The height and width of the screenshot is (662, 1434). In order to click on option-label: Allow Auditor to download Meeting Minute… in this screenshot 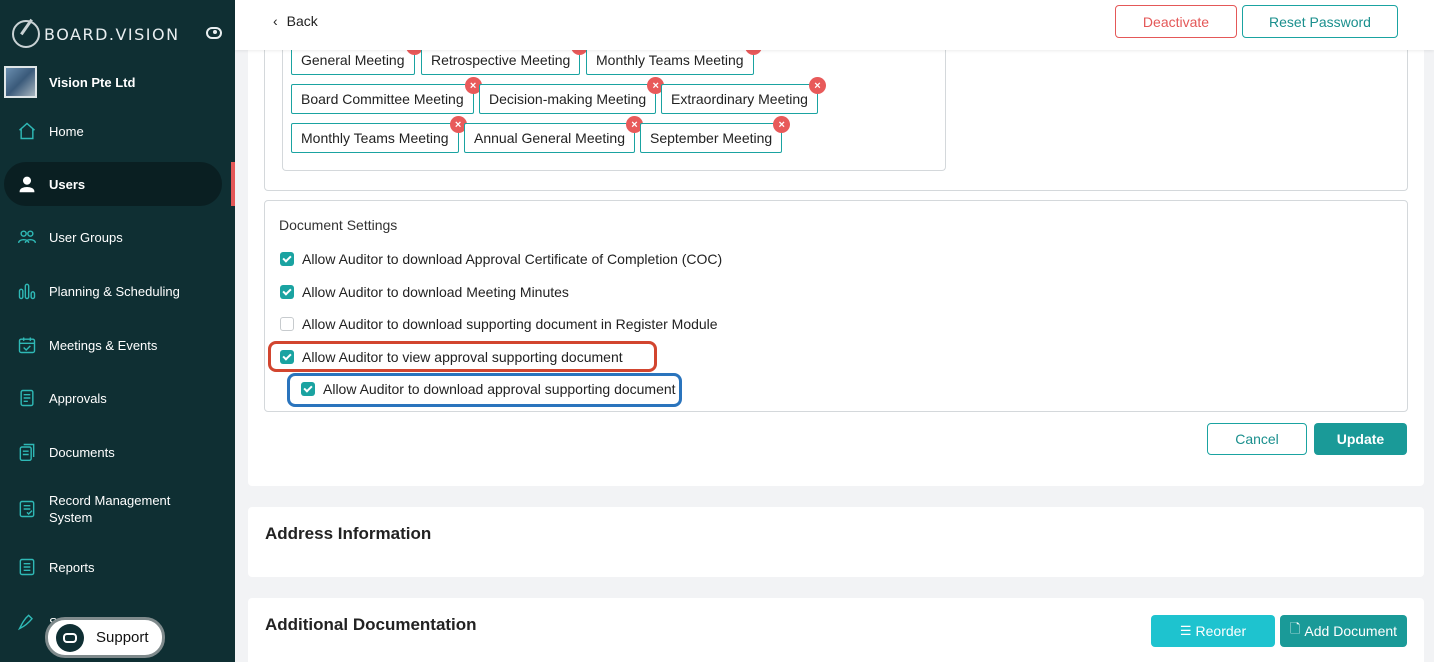, I will do `click(435, 292)`.